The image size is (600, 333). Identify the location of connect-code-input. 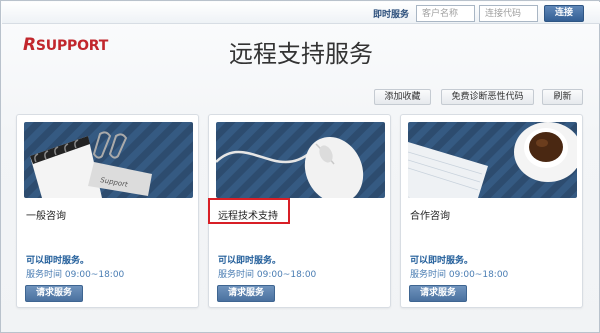
(508, 13).